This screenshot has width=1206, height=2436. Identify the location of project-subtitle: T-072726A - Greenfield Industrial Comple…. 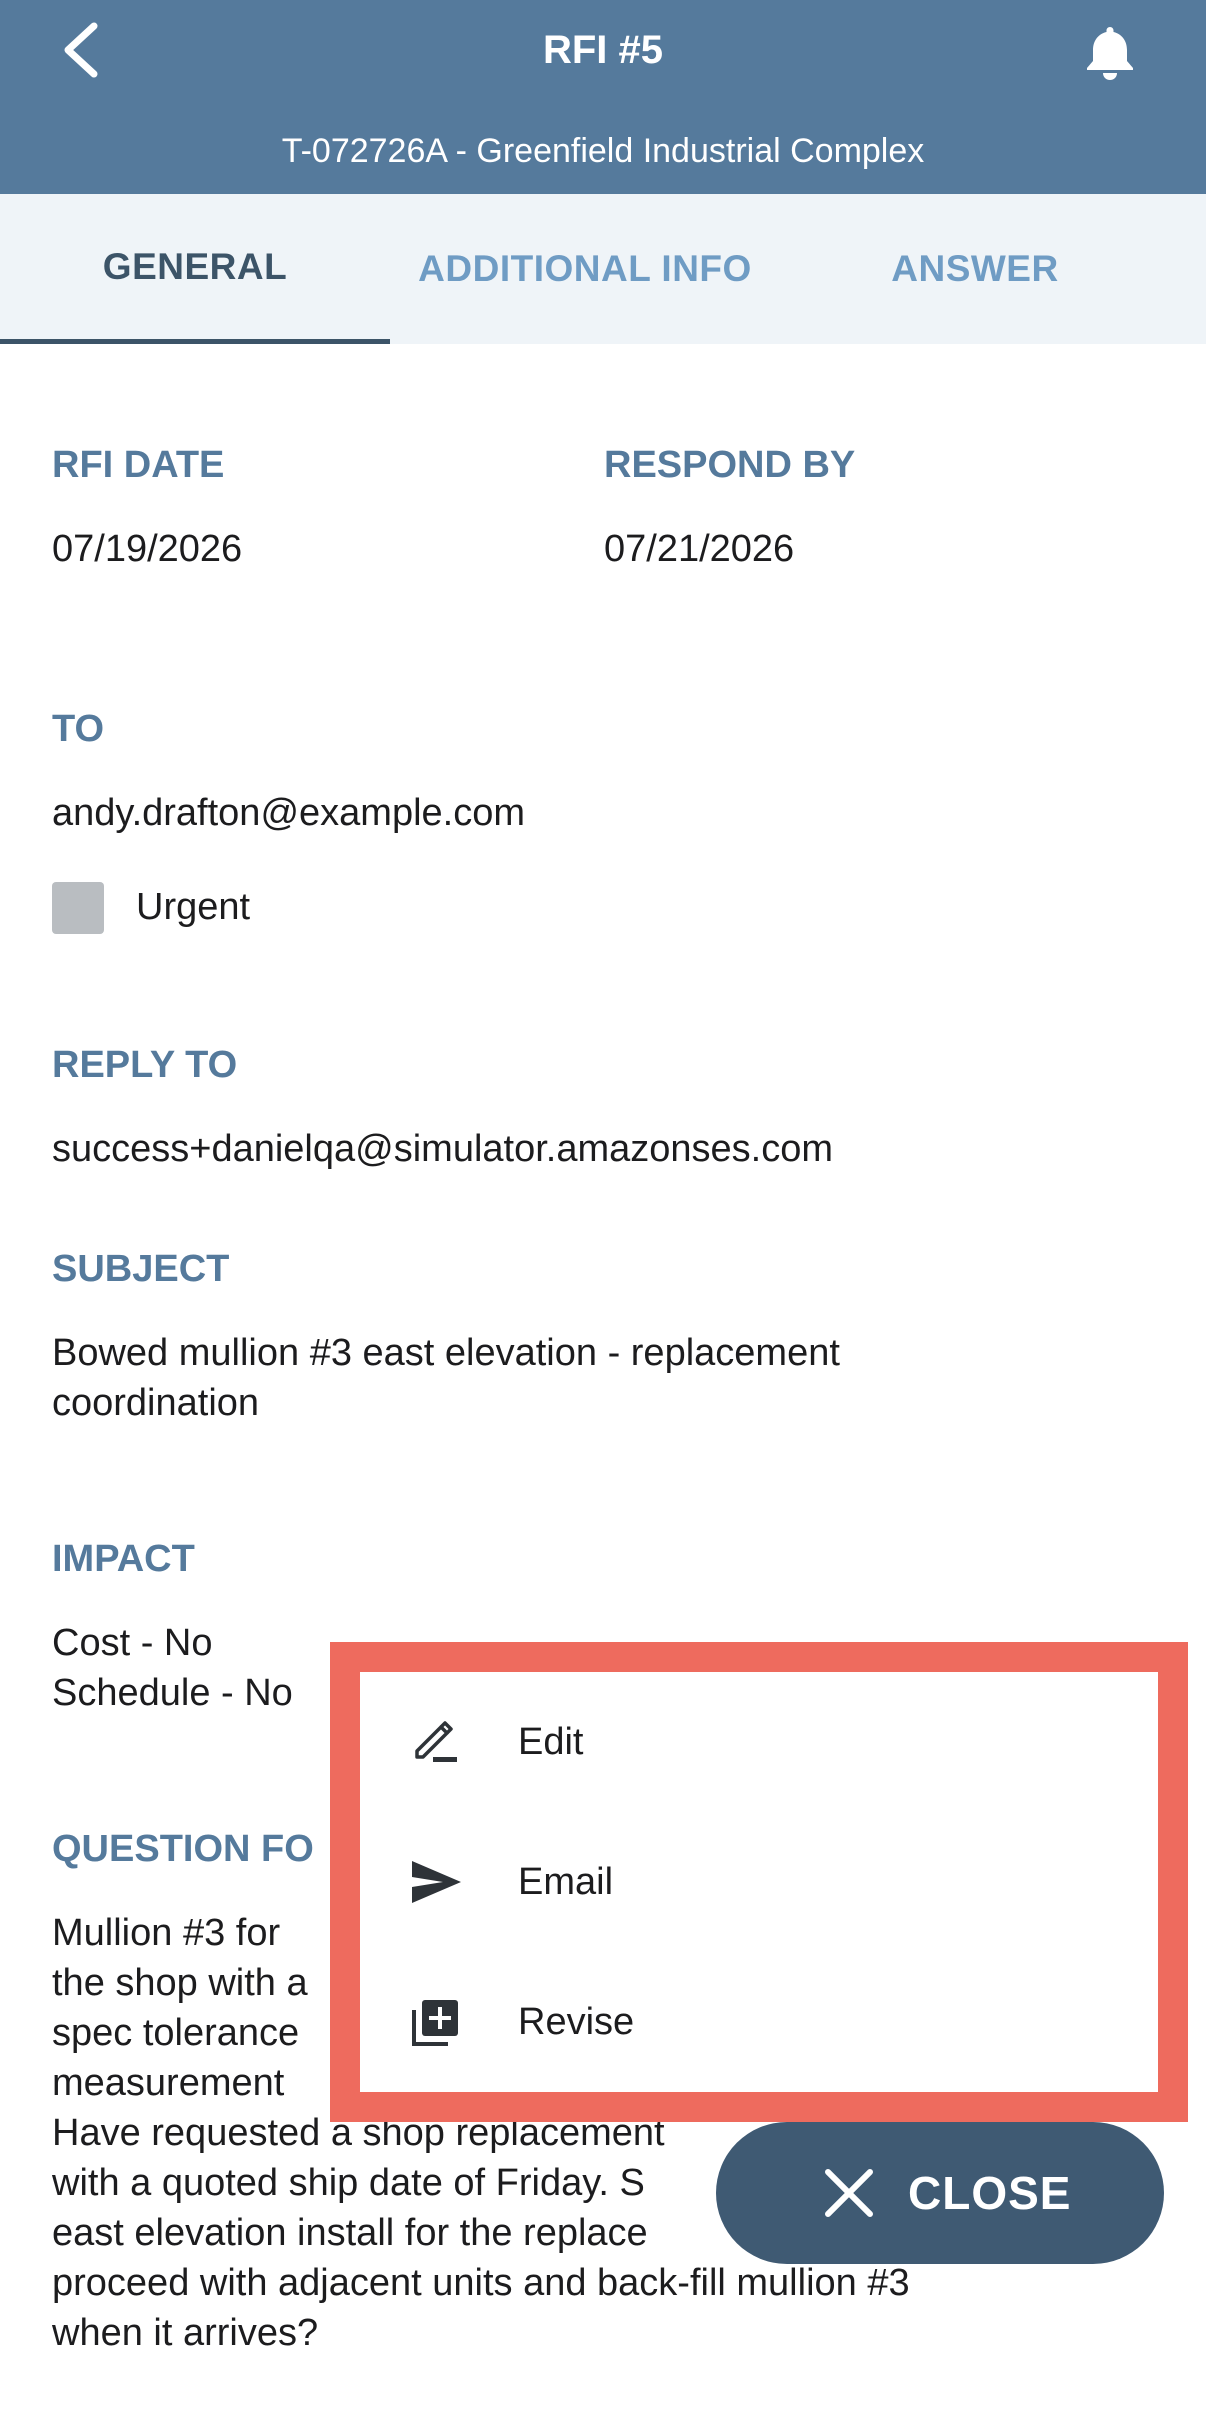
(603, 151).